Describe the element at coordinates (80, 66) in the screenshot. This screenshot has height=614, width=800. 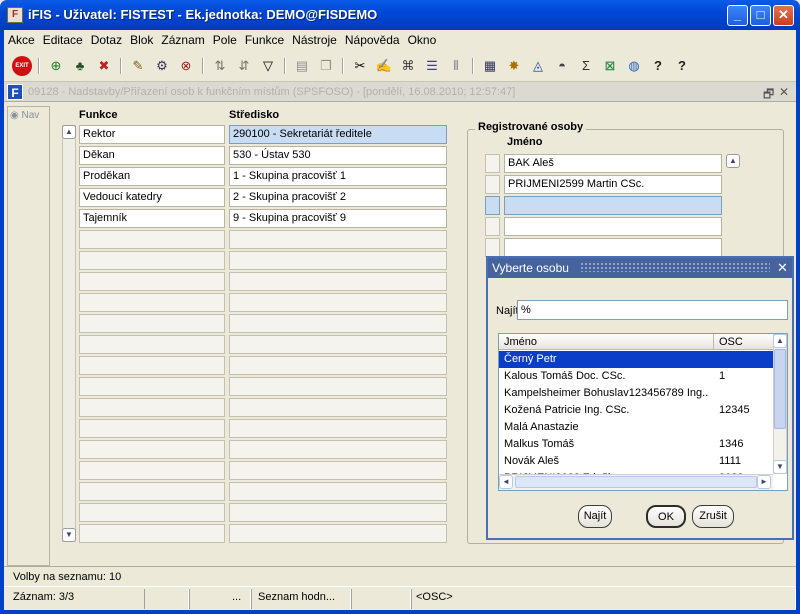
I see `print-icon: ♣` at that location.